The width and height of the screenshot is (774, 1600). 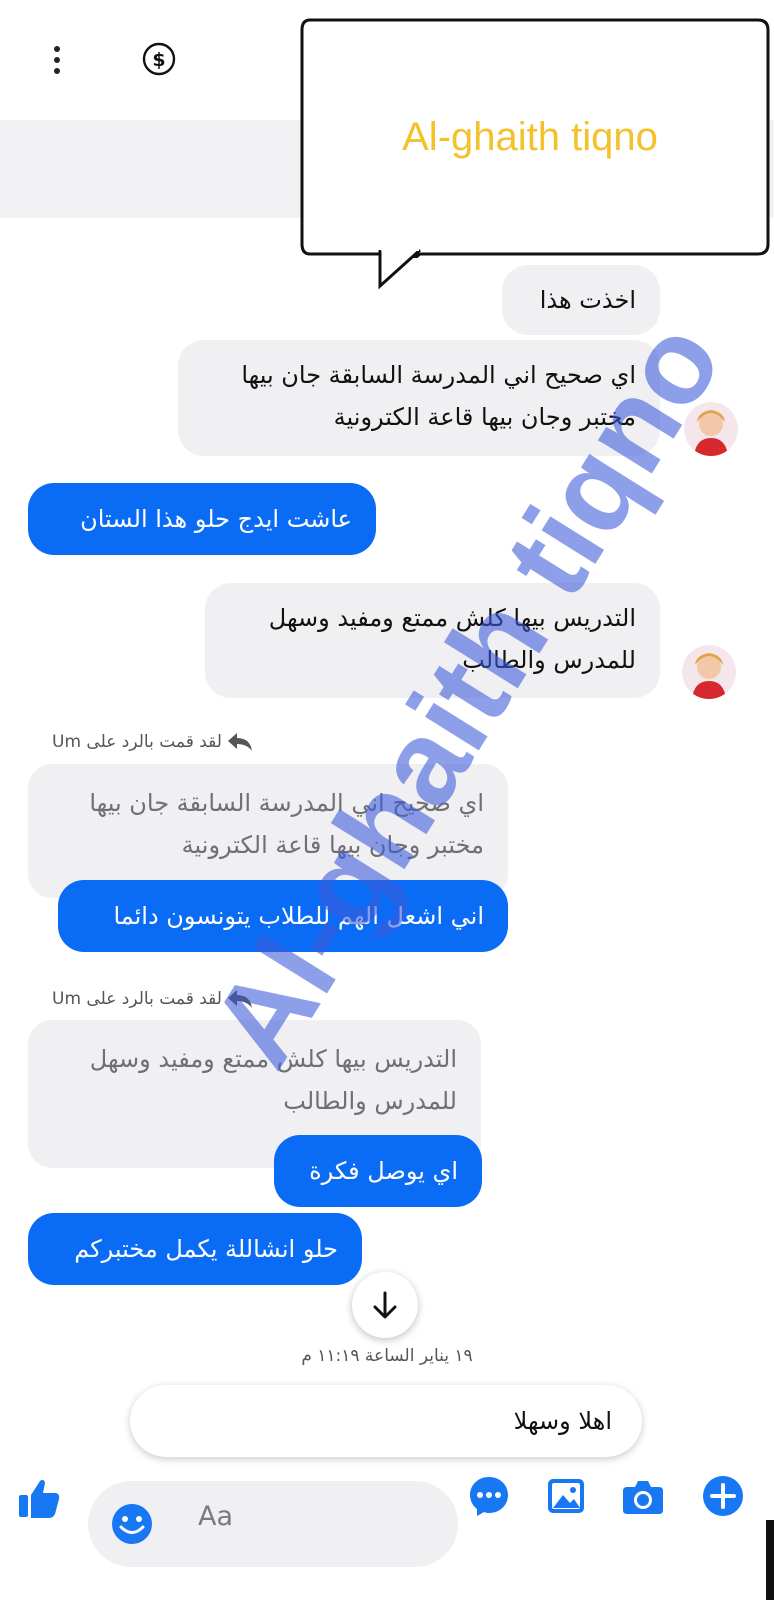 What do you see at coordinates (400, 269) in the screenshot?
I see `callout-tail` at bounding box center [400, 269].